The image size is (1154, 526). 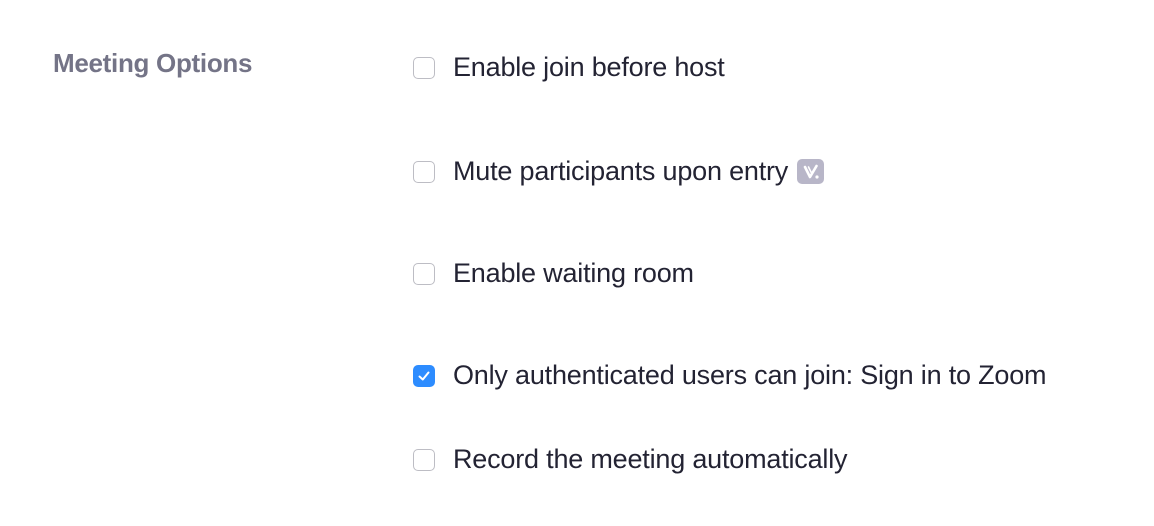 I want to click on only-authenticated-users-checkbox, so click(x=424, y=375).